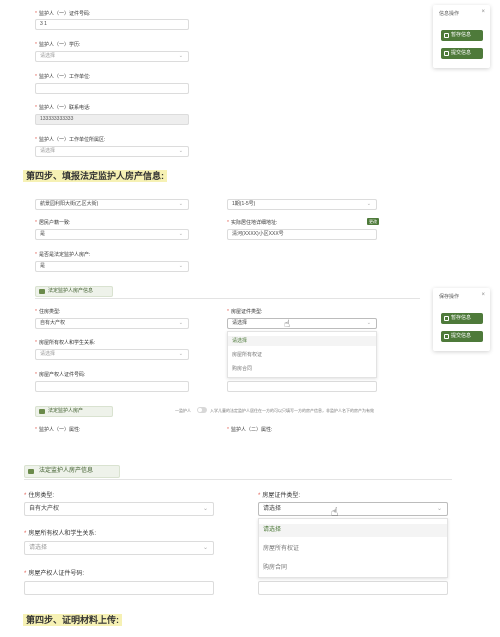 The height and width of the screenshot is (637, 500). Describe the element at coordinates (373, 221) in the screenshot. I see `address-change-tag: 更改` at that location.